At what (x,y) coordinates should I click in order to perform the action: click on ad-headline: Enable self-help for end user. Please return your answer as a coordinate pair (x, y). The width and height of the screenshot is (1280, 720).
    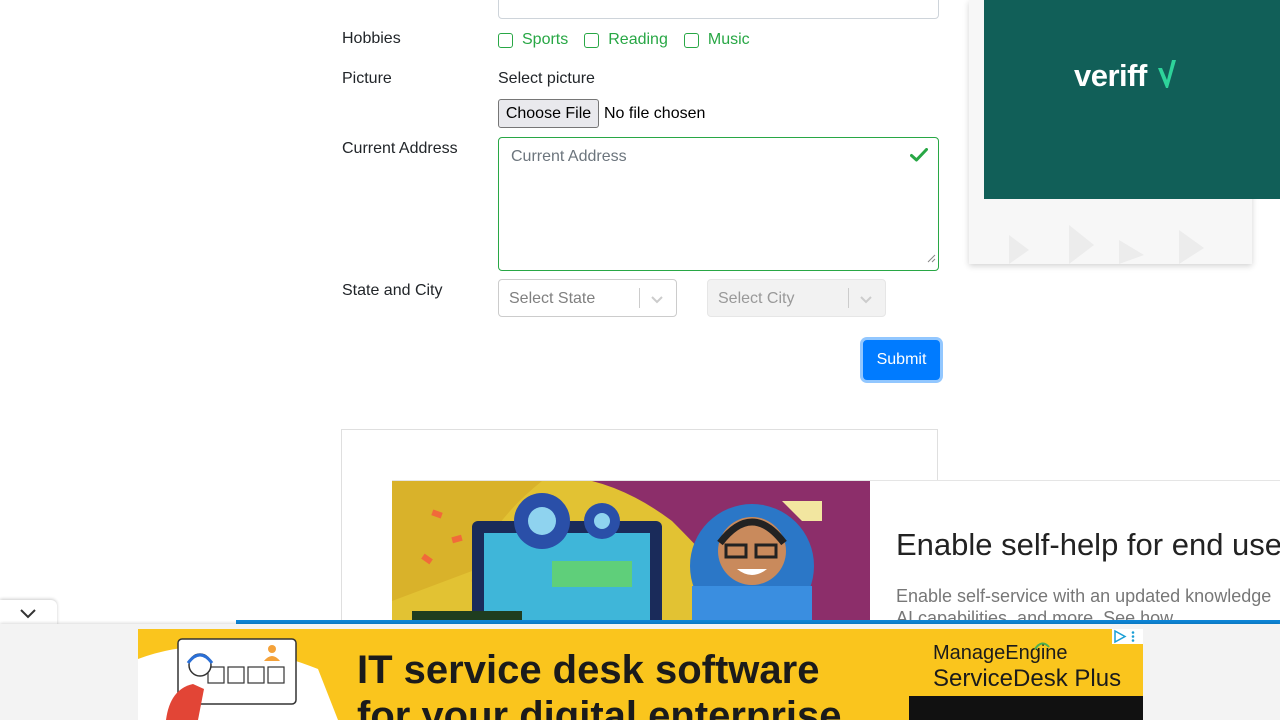
    Looking at the image, I should click on (1088, 545).